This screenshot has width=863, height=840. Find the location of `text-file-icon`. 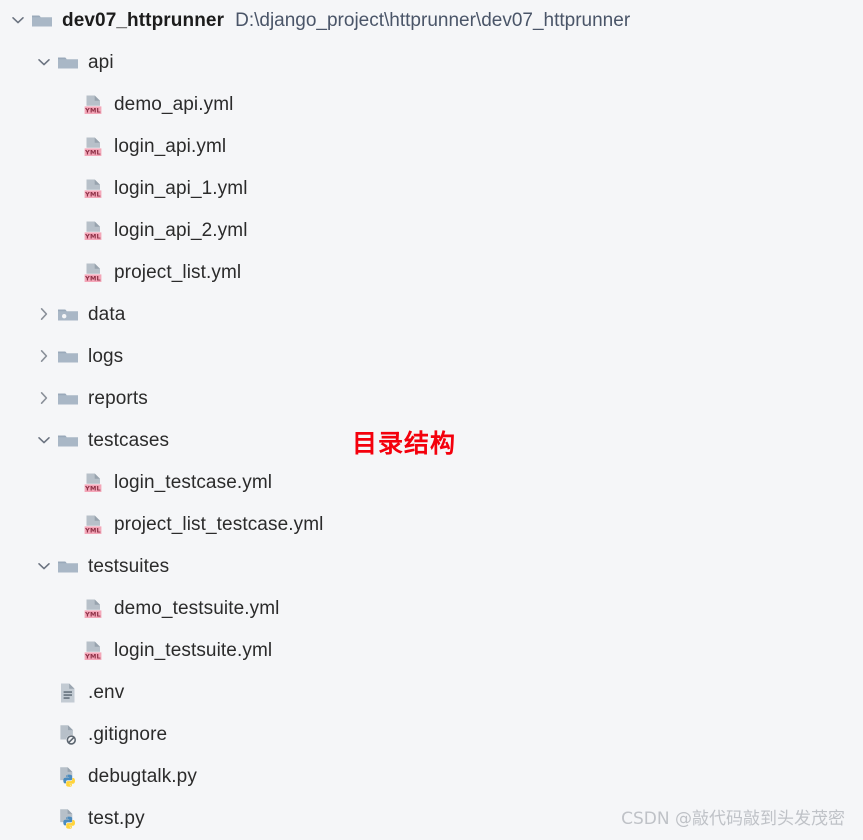

text-file-icon is located at coordinates (68, 693).